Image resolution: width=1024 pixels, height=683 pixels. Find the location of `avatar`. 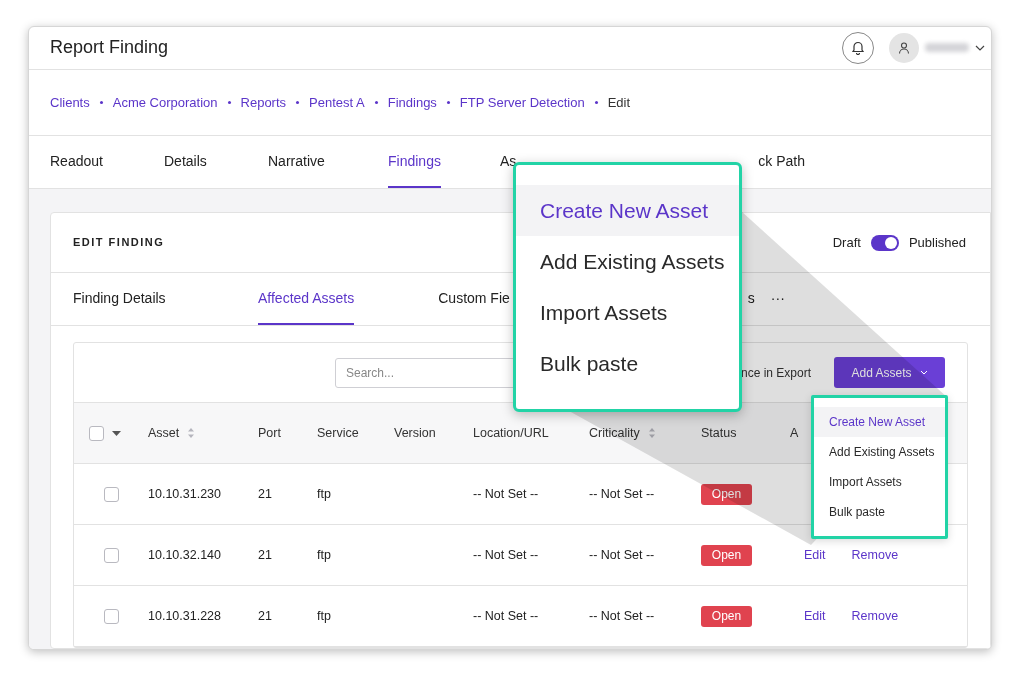

avatar is located at coordinates (904, 47).